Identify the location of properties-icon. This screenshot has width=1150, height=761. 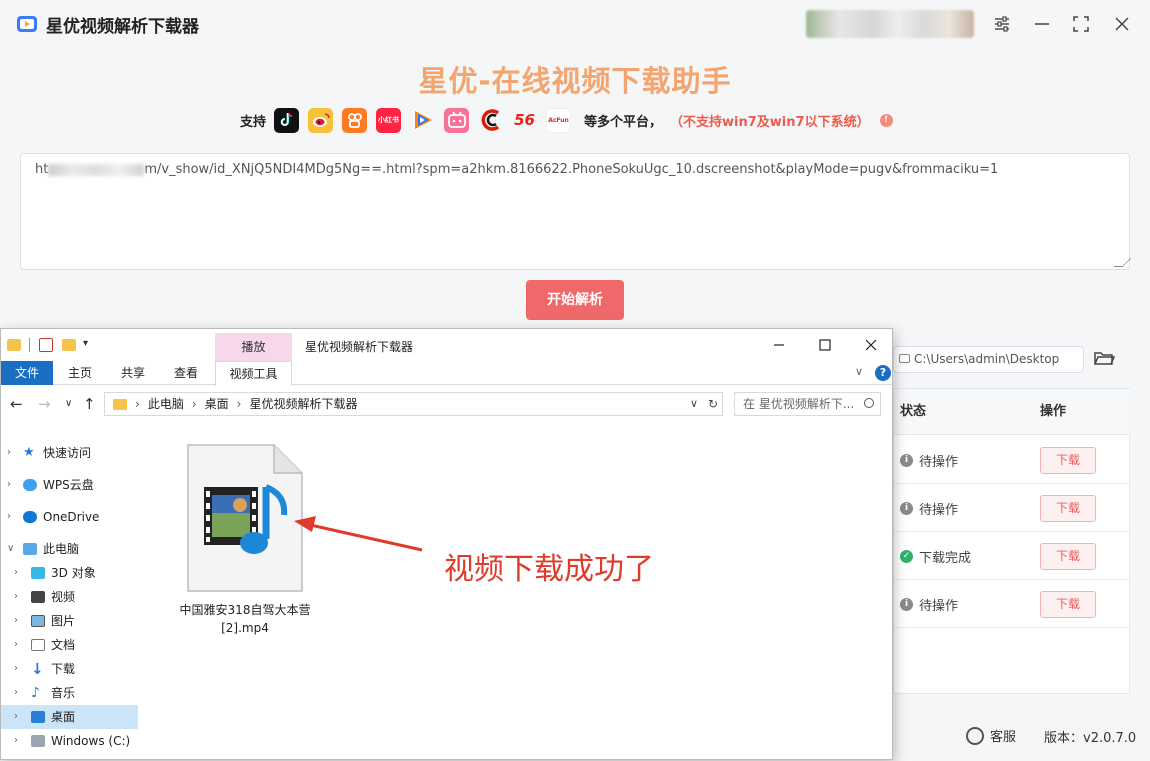
(46, 345).